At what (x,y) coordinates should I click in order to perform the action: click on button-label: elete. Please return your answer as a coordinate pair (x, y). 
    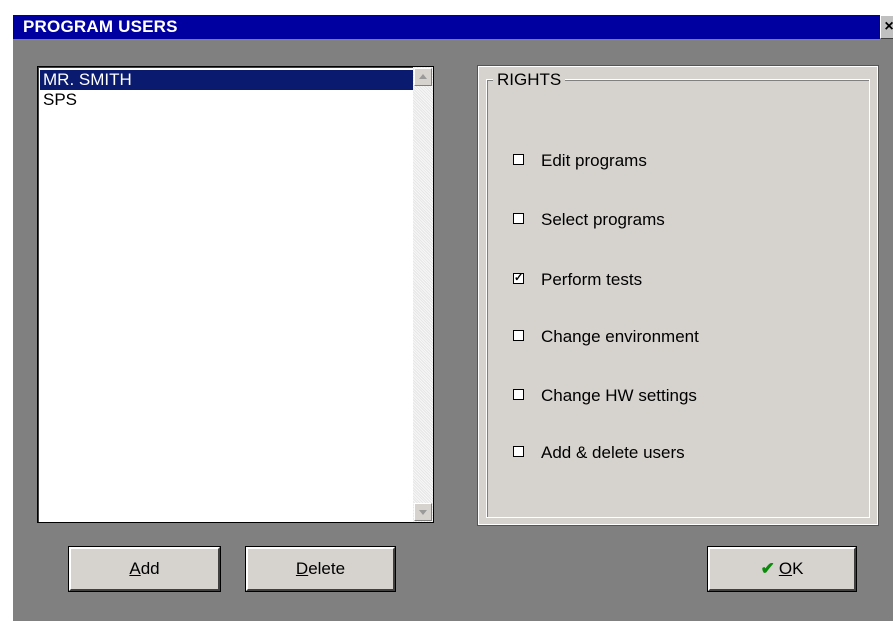
    Looking at the image, I should click on (327, 568).